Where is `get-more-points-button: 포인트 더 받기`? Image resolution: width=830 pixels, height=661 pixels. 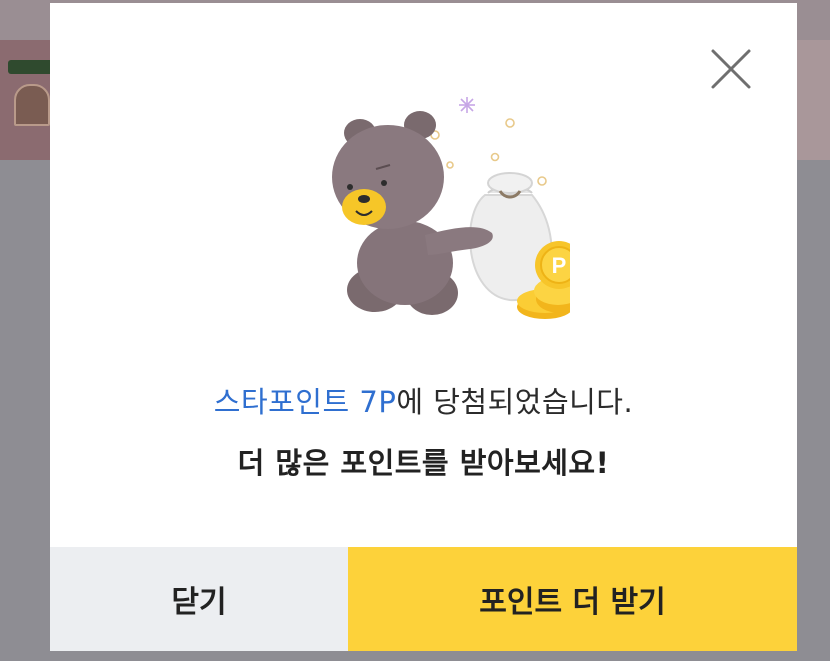 get-more-points-button: 포인트 더 받기 is located at coordinates (572, 599).